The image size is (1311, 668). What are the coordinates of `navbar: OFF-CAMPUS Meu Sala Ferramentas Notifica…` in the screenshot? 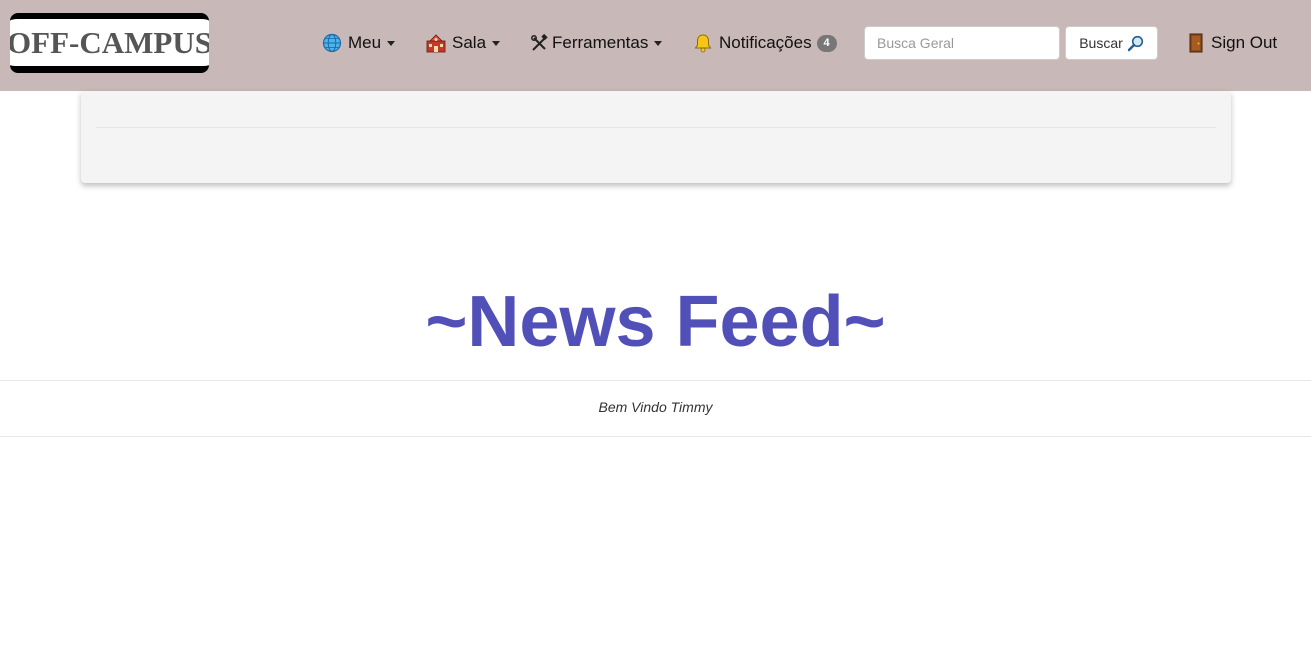 It's located at (655, 45).